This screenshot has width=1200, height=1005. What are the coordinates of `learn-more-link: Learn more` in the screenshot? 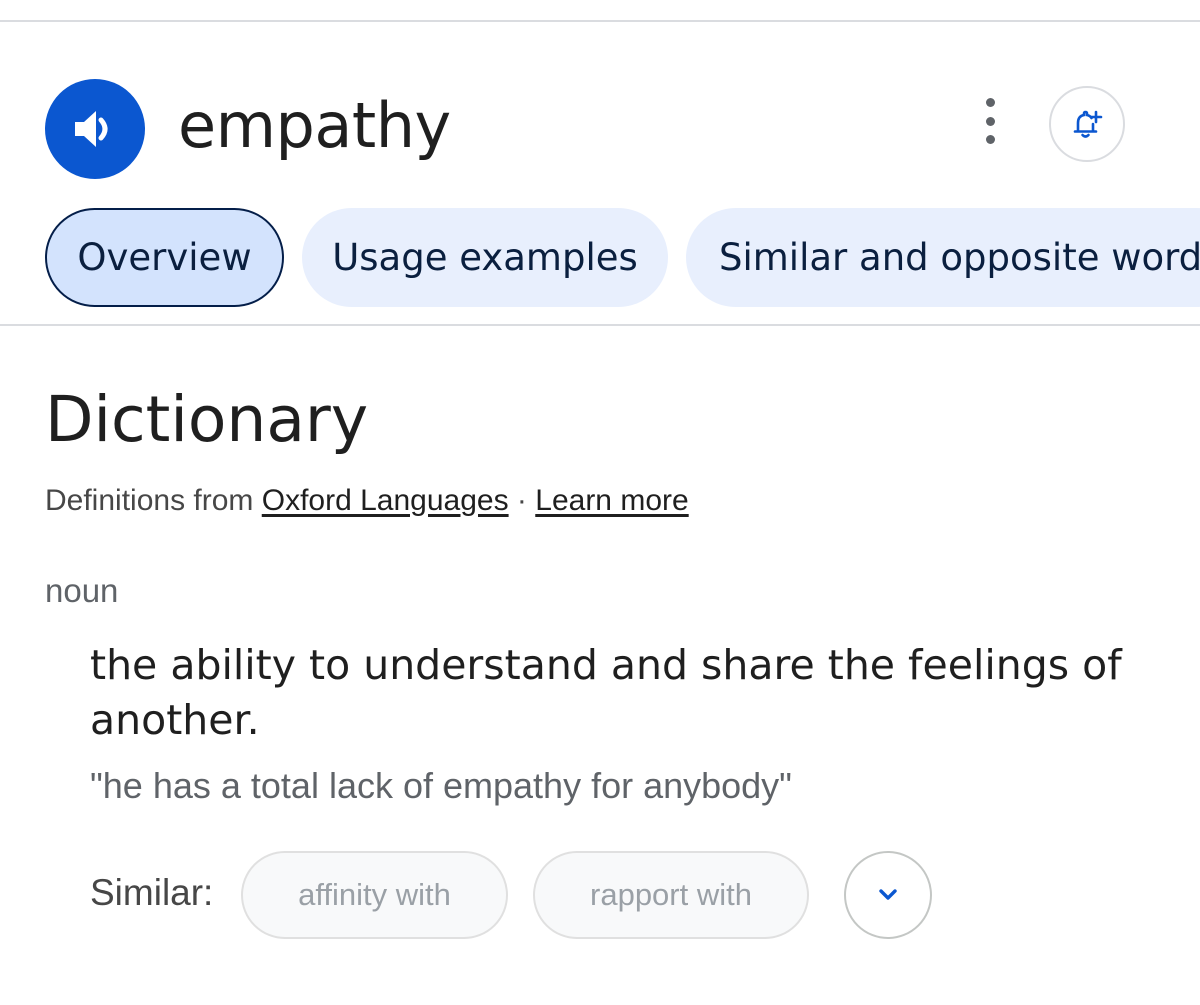 It's located at (611, 500).